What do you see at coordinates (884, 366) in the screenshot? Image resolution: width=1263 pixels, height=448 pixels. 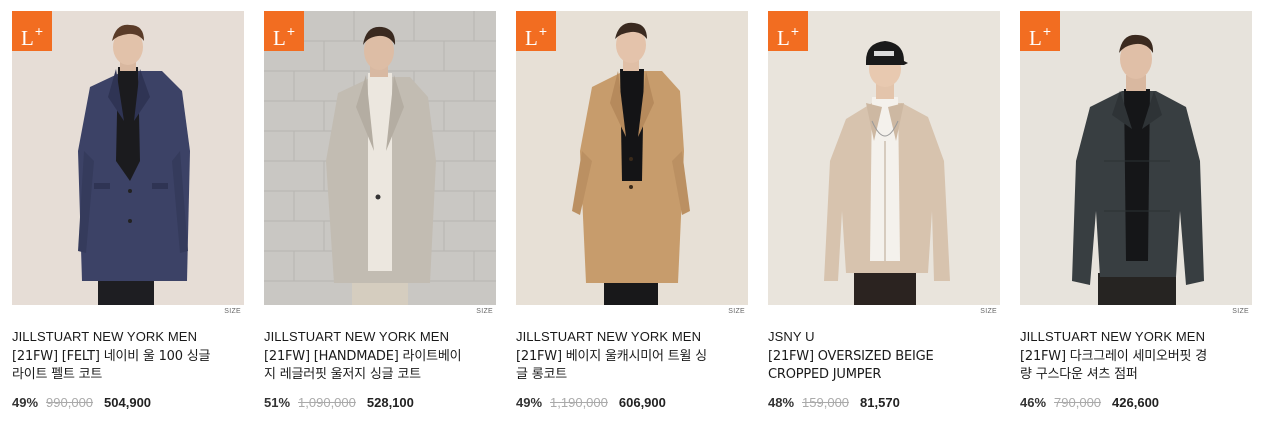 I see `product-title: [21FW] OVERSIZED BEIGE CROPPED JUMPER` at bounding box center [884, 366].